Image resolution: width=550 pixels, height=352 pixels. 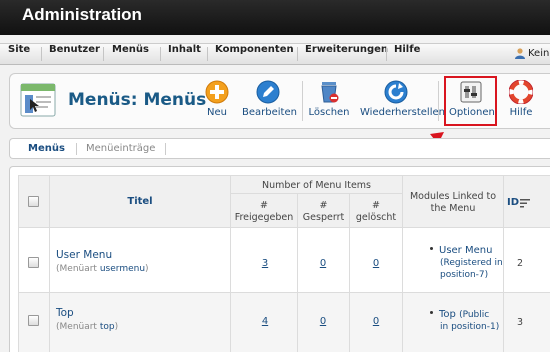 What do you see at coordinates (474, 315) in the screenshot?
I see `linked-module-note-1: (Public` at bounding box center [474, 315].